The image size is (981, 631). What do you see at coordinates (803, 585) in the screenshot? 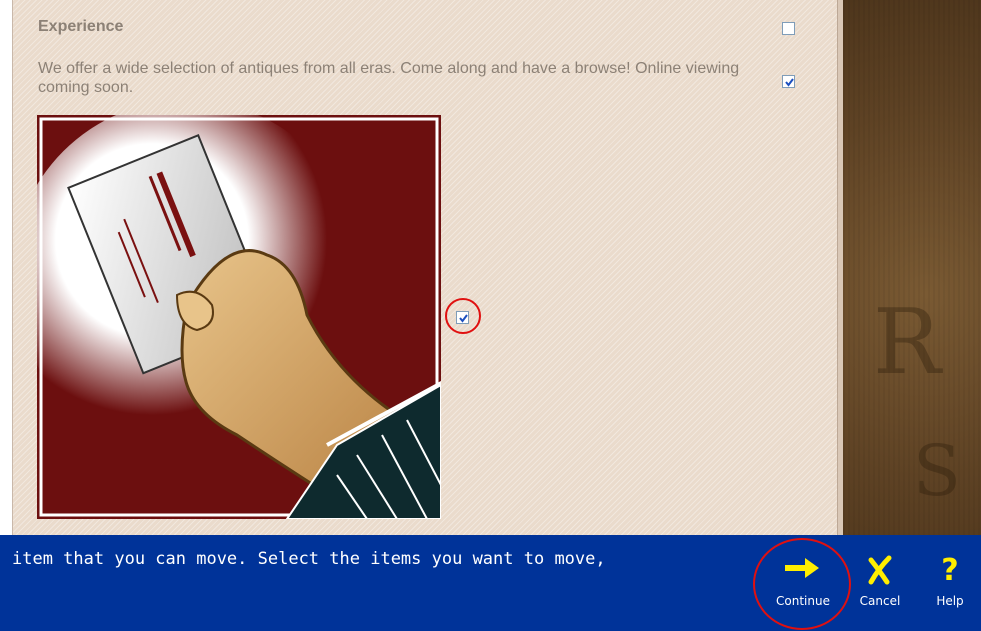
I see `continue-button: Continue` at bounding box center [803, 585].